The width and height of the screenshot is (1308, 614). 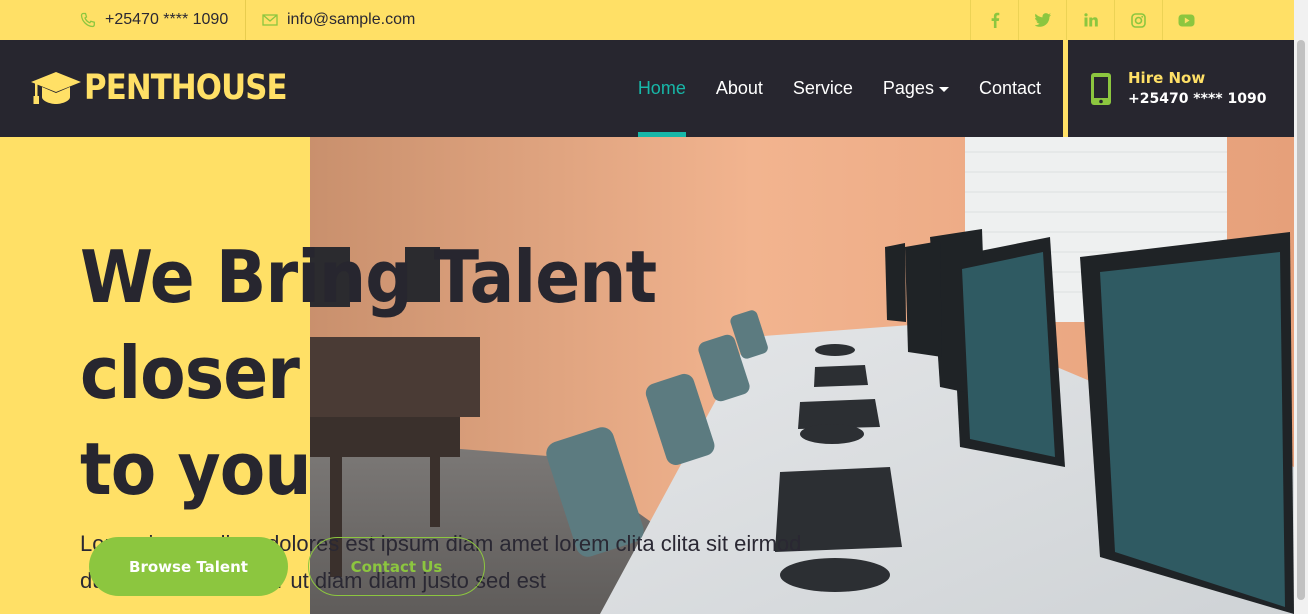 I want to click on hire-now-box: Hire Now +25470 **** 1090, so click(x=1178, y=88).